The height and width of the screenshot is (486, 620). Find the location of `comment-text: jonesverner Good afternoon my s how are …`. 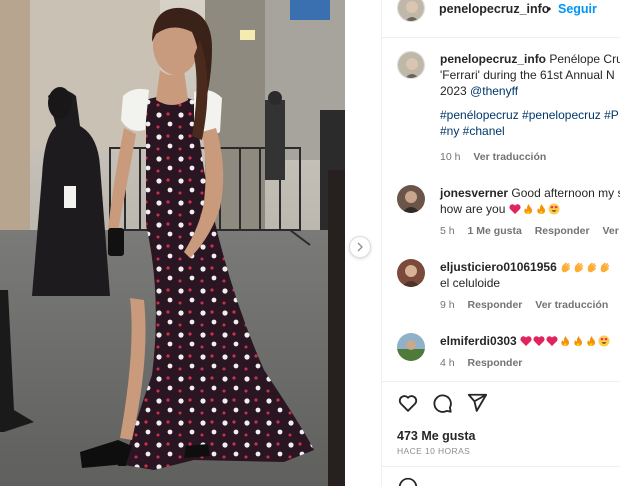

comment-text: jonesverner Good afternoon my s how are … is located at coordinates (530, 201).